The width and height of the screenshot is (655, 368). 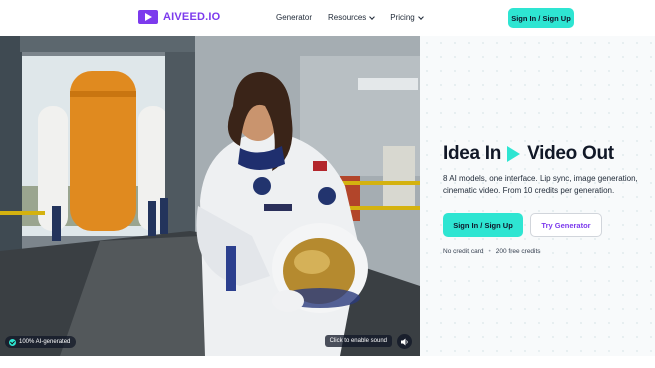 What do you see at coordinates (148, 17) in the screenshot?
I see `logo-play-icon` at bounding box center [148, 17].